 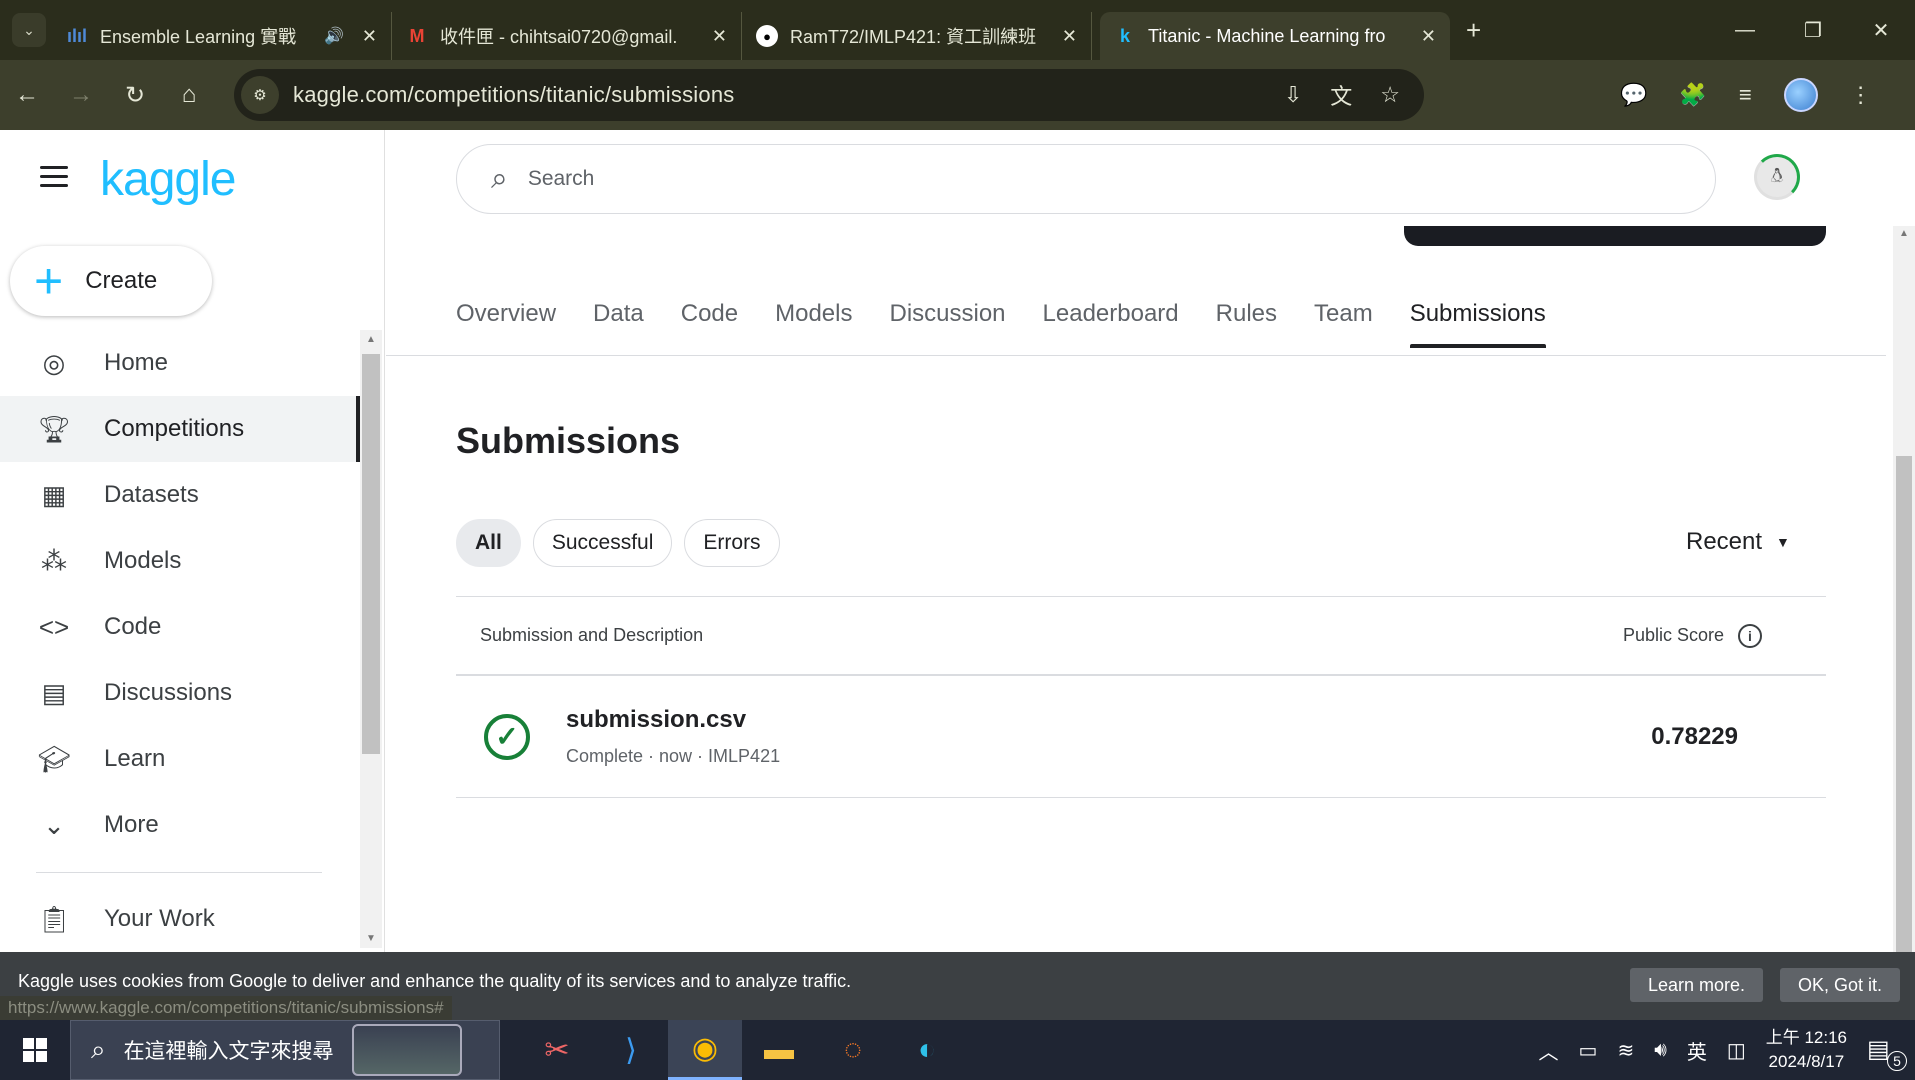 I want to click on sidebar-item-competitions: 🏆︎ Competitions, so click(x=180, y=429).